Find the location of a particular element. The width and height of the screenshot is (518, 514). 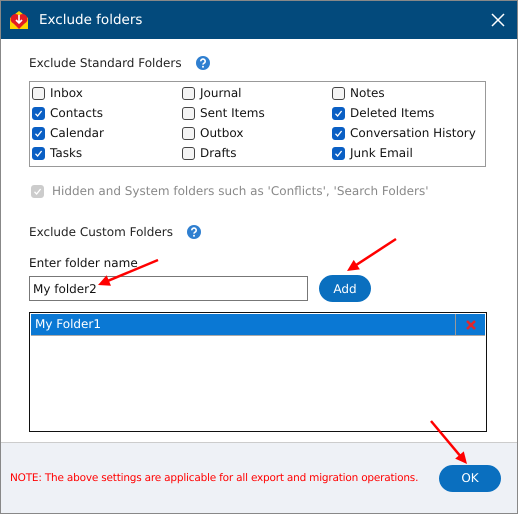

folder-checkbox: Inbox is located at coordinates (107, 93).